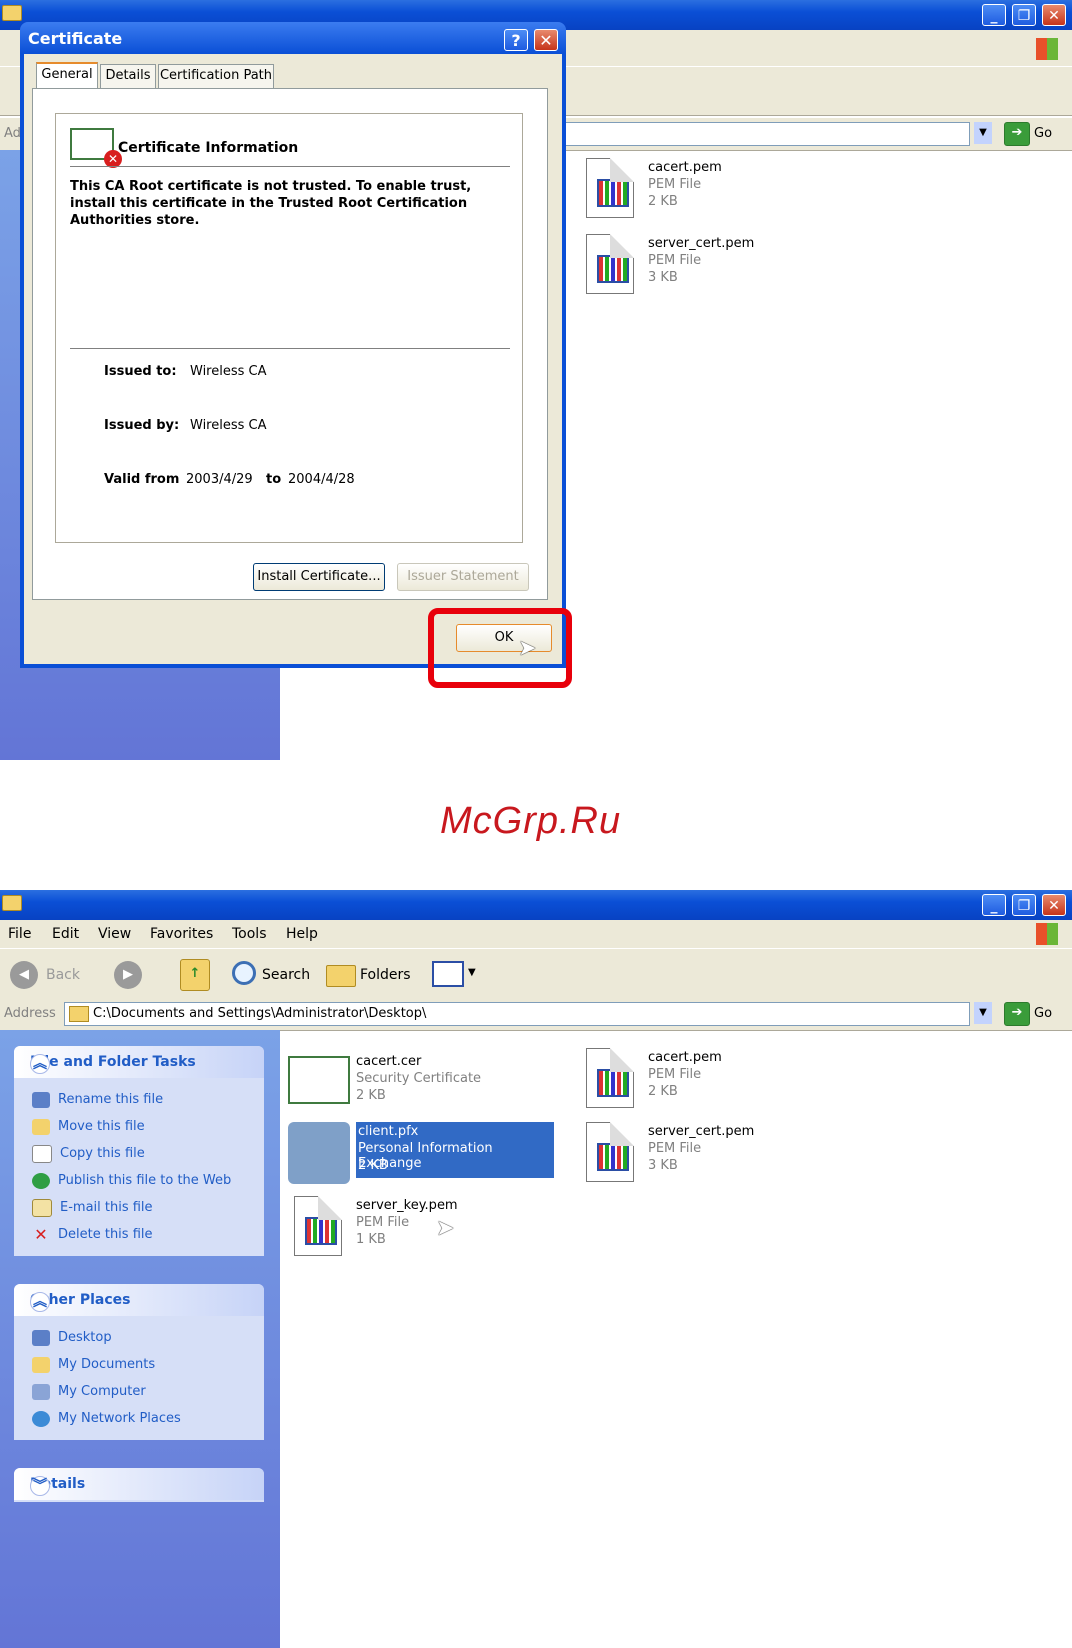 The image size is (1072, 1648). I want to click on tab-certification-path: Certification Path, so click(216, 76).